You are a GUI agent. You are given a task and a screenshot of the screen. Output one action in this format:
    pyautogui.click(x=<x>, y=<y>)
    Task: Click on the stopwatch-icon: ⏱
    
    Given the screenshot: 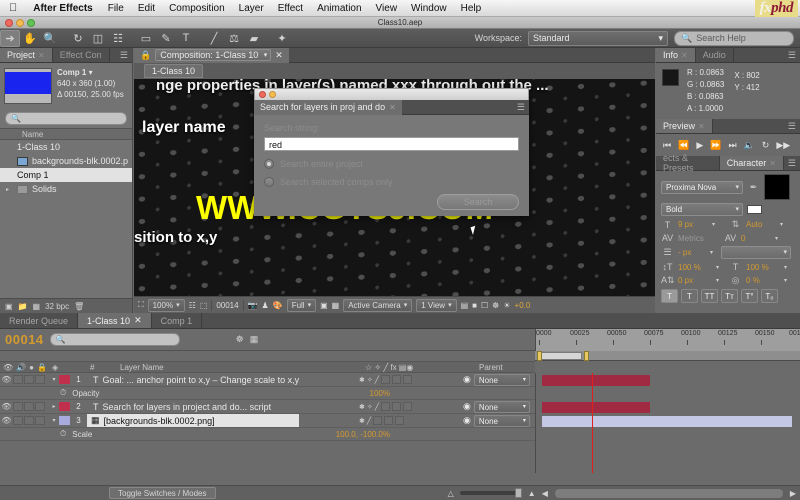 What is the action you would take?
    pyautogui.click(x=63, y=393)
    